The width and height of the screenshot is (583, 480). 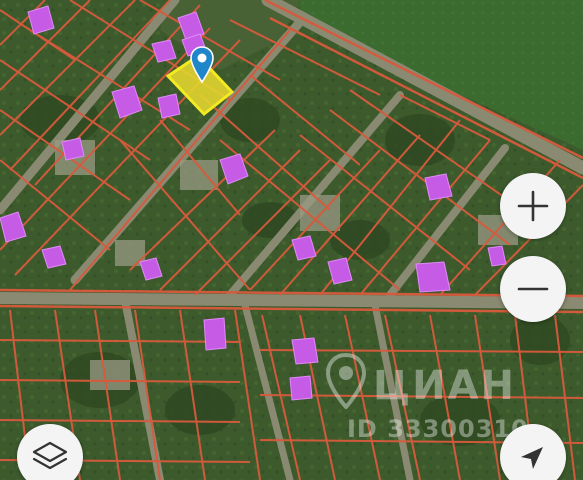 I want to click on minus-icon, so click(x=533, y=289).